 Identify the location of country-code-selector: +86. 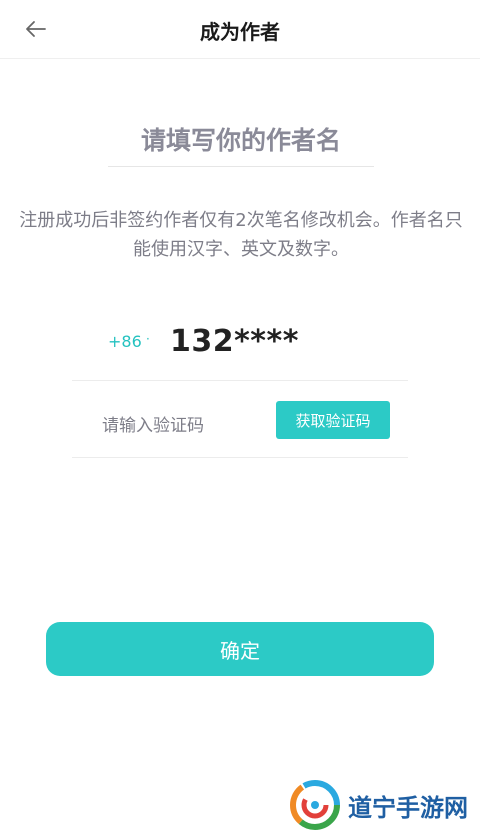
(125, 341).